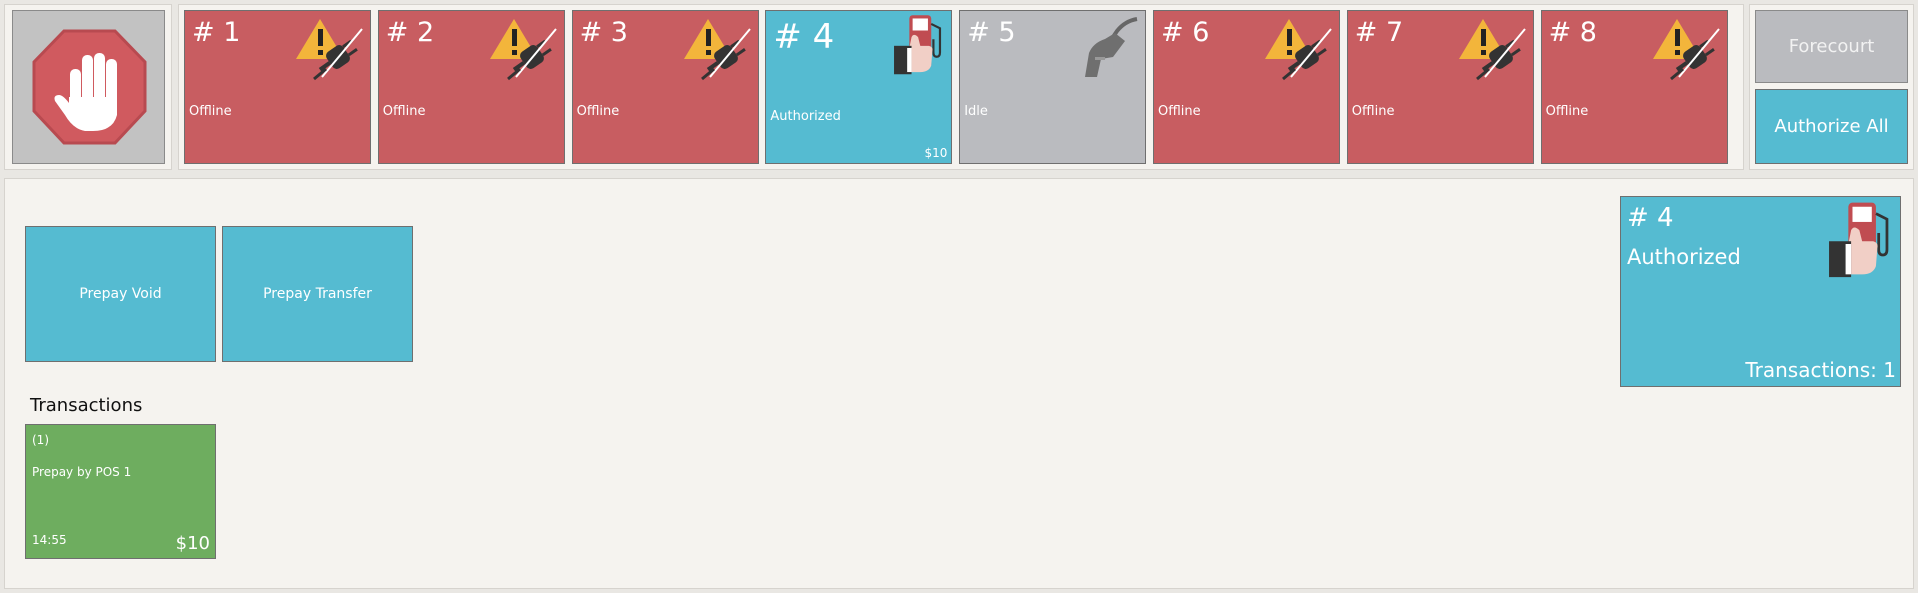  What do you see at coordinates (1634, 87) in the screenshot?
I see `pump-tile-8: # 8 Offline` at bounding box center [1634, 87].